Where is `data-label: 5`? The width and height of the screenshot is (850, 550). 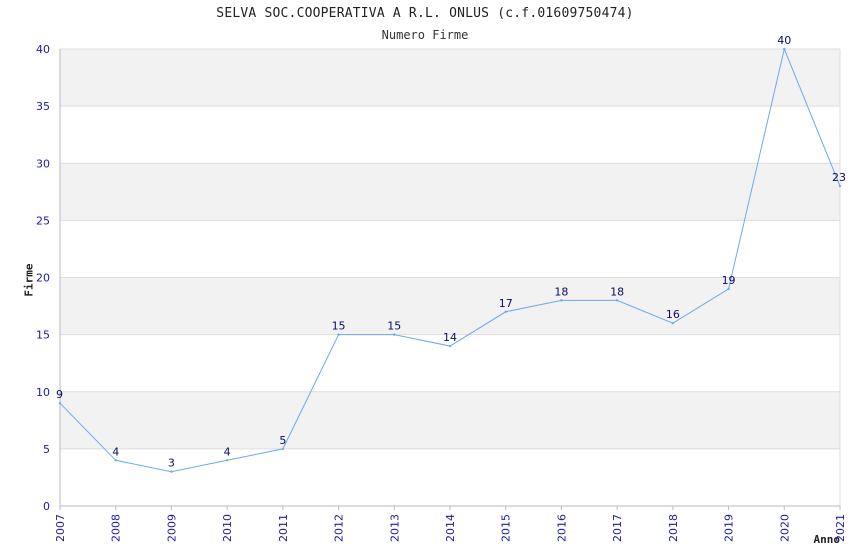 data-label: 5 is located at coordinates (282, 440).